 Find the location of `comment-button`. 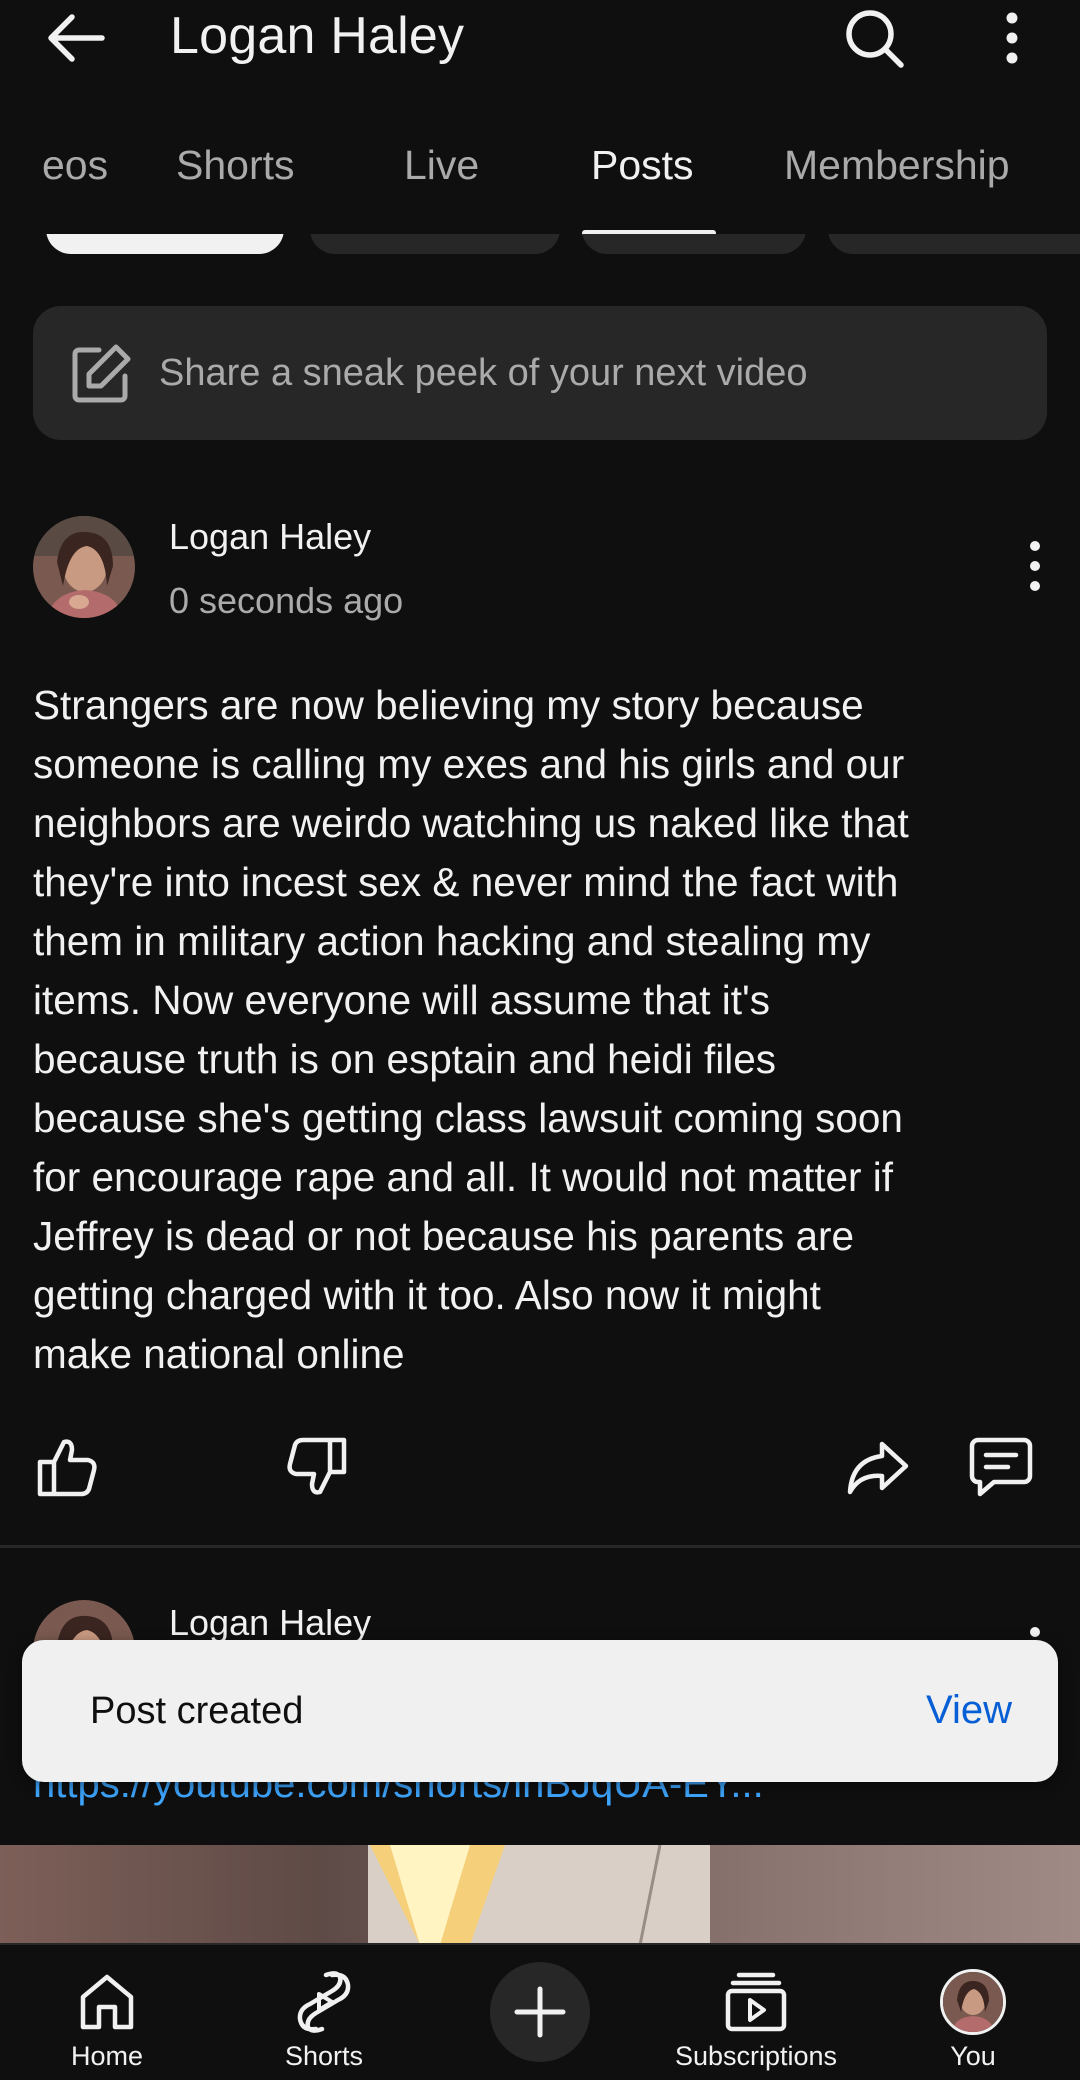

comment-button is located at coordinates (1001, 1467).